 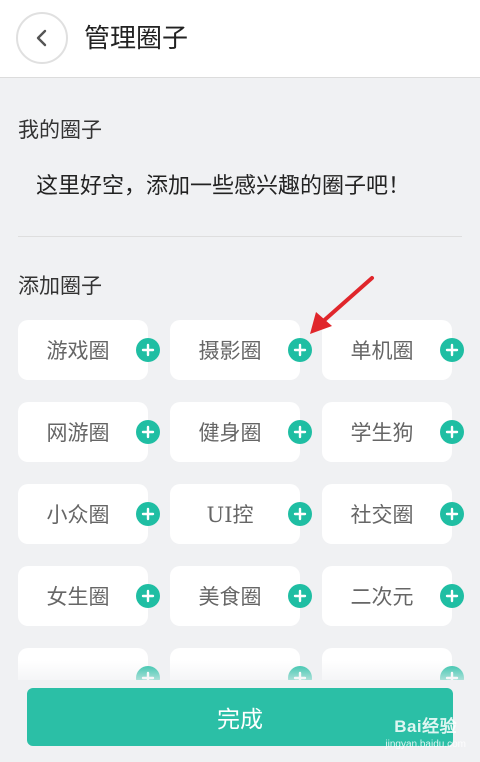 I want to click on chevron-left-icon, so click(x=41, y=38).